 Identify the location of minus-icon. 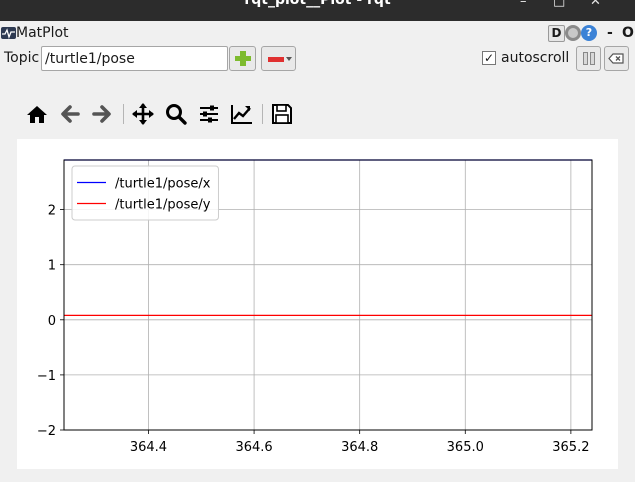
(276, 59).